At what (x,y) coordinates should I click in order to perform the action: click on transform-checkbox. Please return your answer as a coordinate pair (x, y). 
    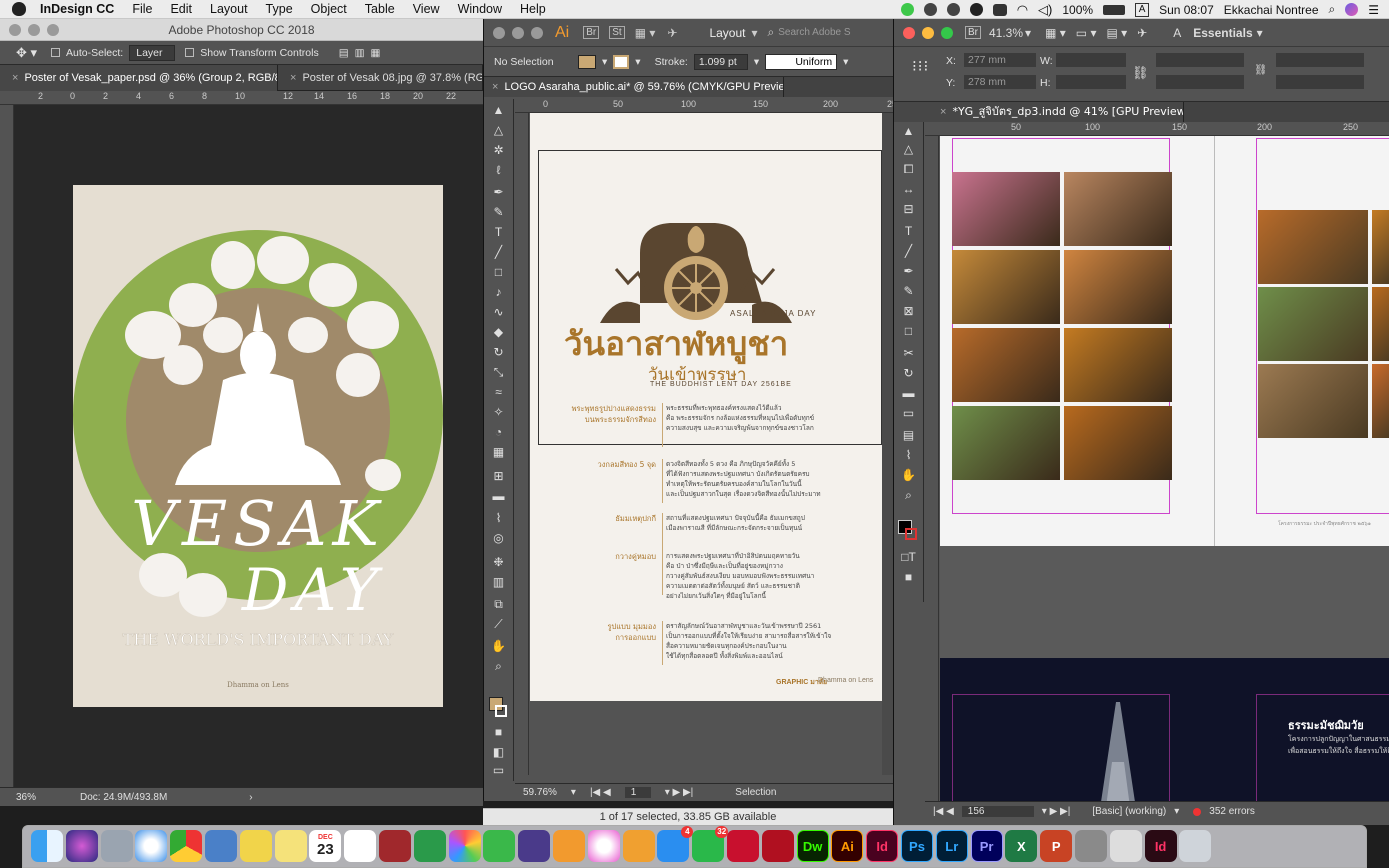
    Looking at the image, I should click on (190, 52).